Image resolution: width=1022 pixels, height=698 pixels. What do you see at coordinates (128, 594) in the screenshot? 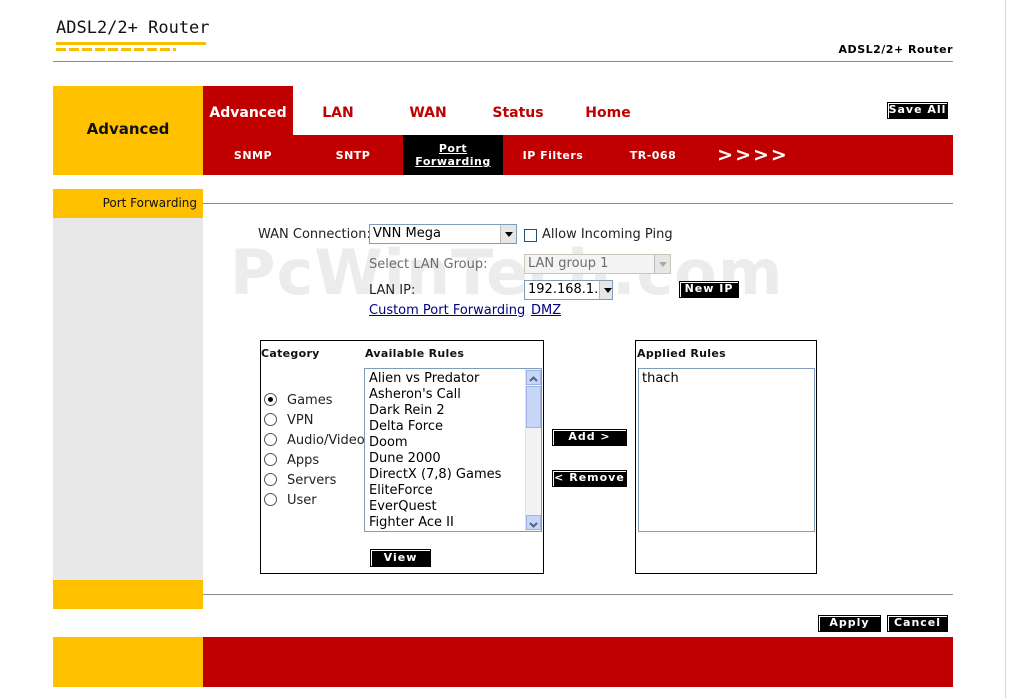
I see `section-sidebar-footer` at bounding box center [128, 594].